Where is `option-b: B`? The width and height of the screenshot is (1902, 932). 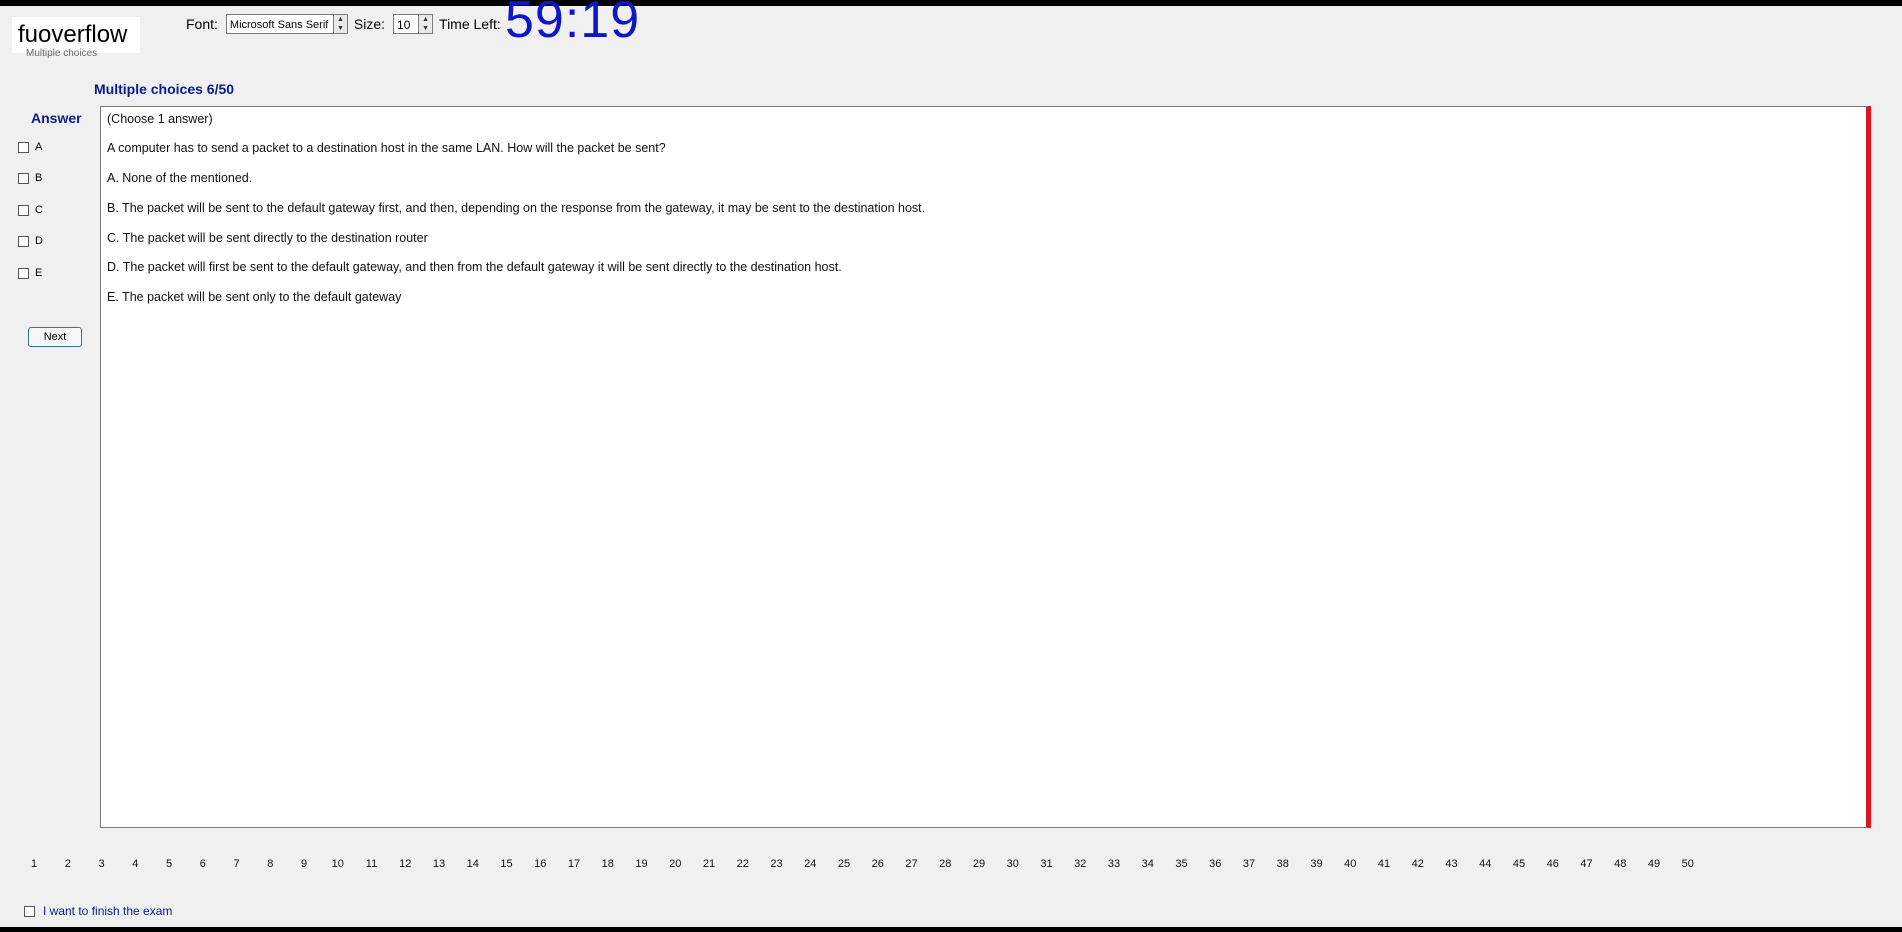 option-b: B is located at coordinates (30, 178).